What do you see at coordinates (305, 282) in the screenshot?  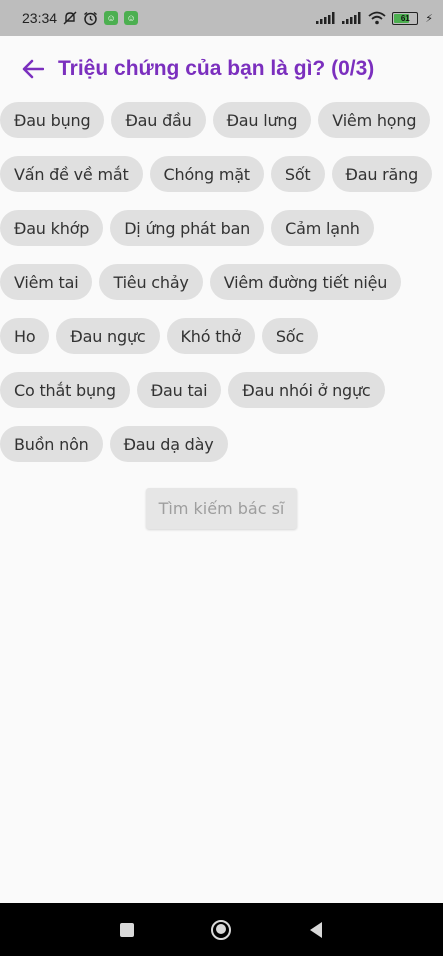 I see `symptom-chip: Viêm đường tiết niệu` at bounding box center [305, 282].